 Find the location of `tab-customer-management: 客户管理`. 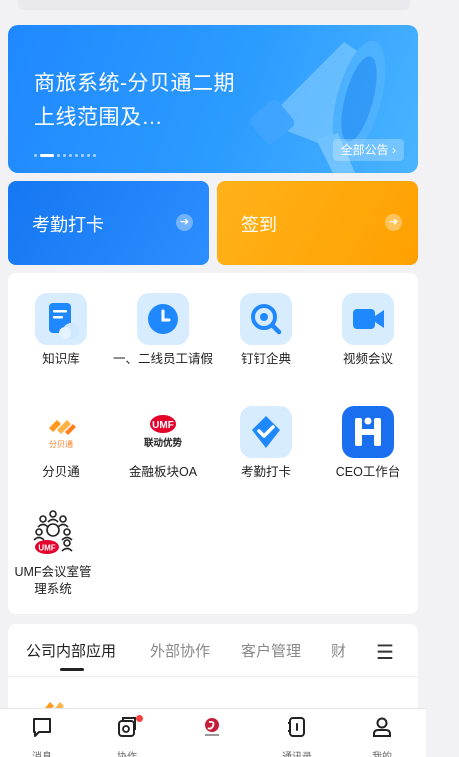

tab-customer-management: 客户管理 is located at coordinates (271, 650).